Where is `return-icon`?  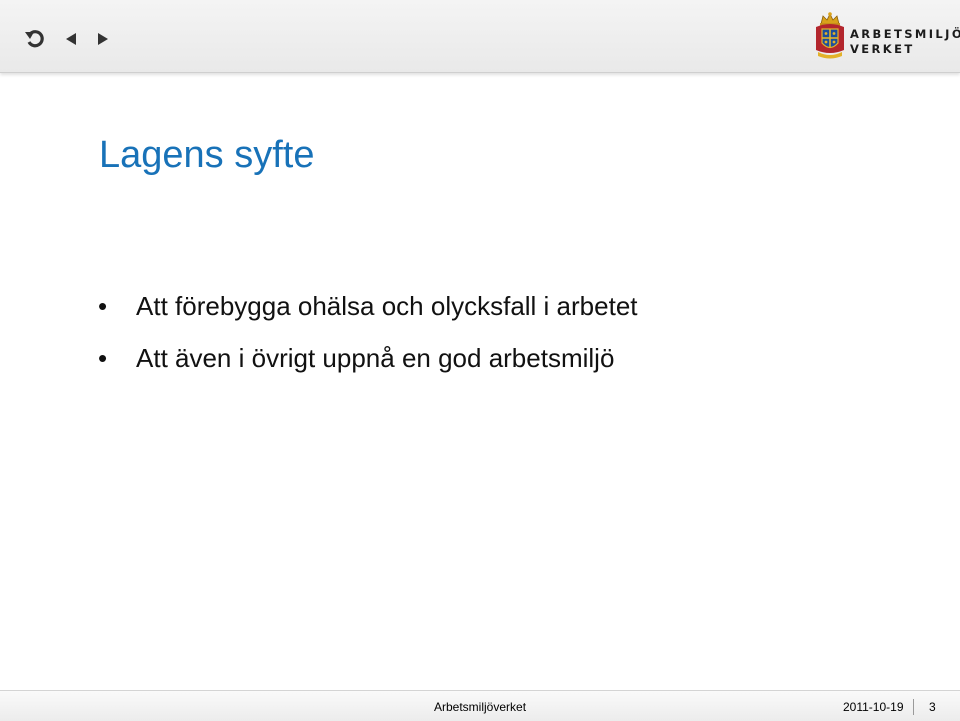
return-icon is located at coordinates (35, 39).